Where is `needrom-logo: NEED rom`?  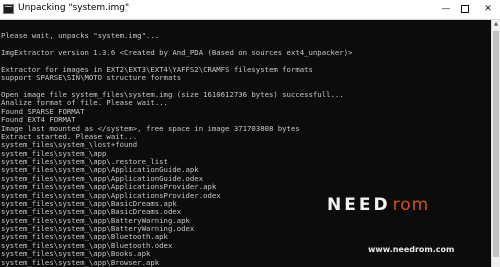 needrom-logo: NEED rom is located at coordinates (378, 205).